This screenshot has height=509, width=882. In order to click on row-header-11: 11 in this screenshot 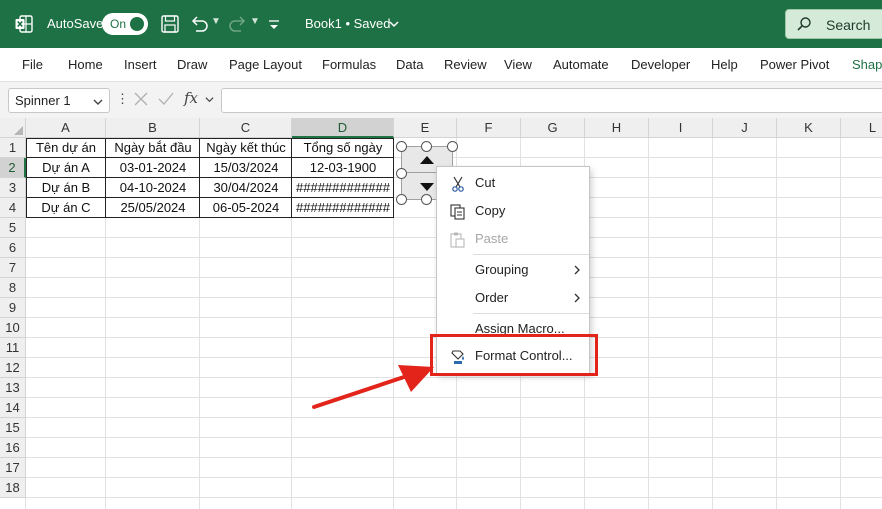, I will do `click(13, 348)`.